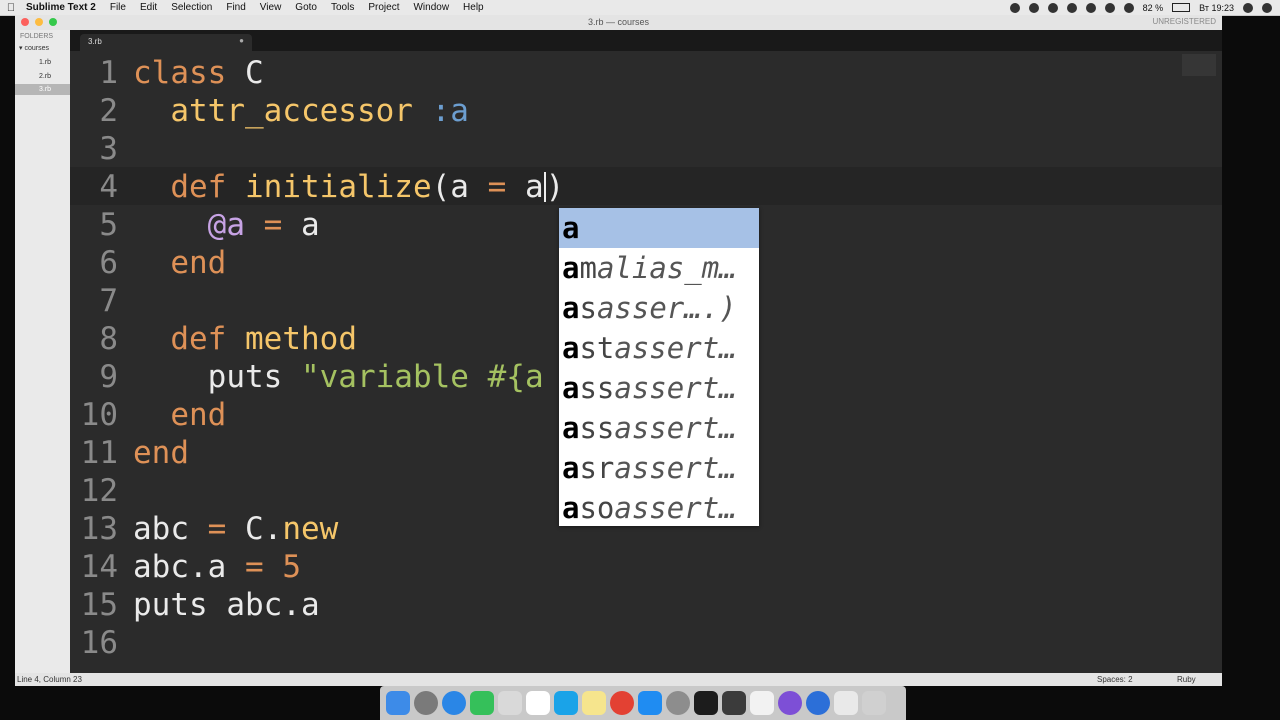  I want to click on terminal-icon, so click(706, 703).